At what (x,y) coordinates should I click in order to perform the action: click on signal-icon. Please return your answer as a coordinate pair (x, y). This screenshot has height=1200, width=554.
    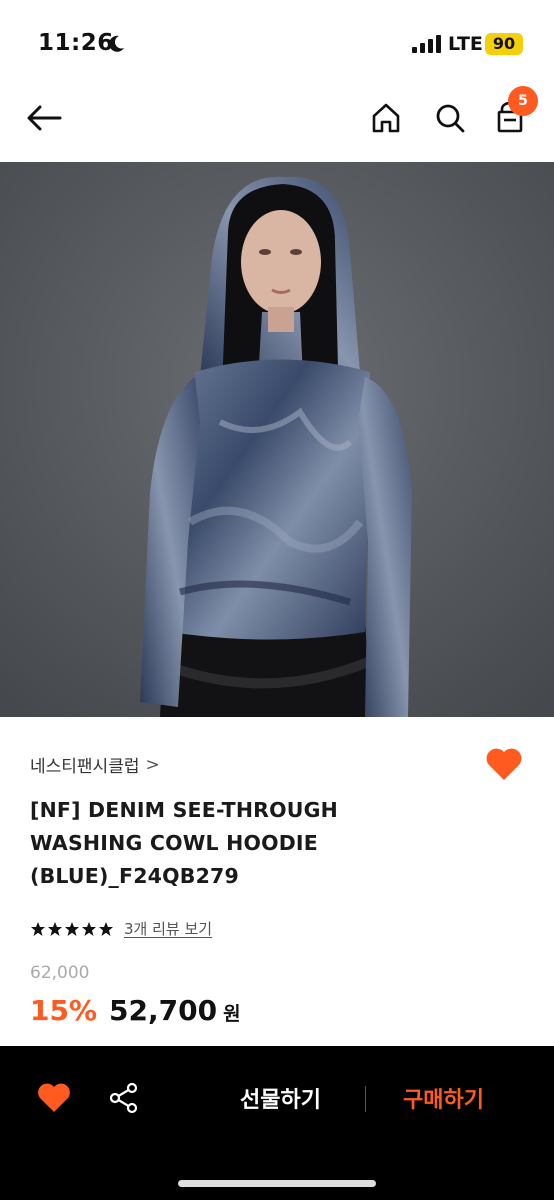
    Looking at the image, I should click on (426, 44).